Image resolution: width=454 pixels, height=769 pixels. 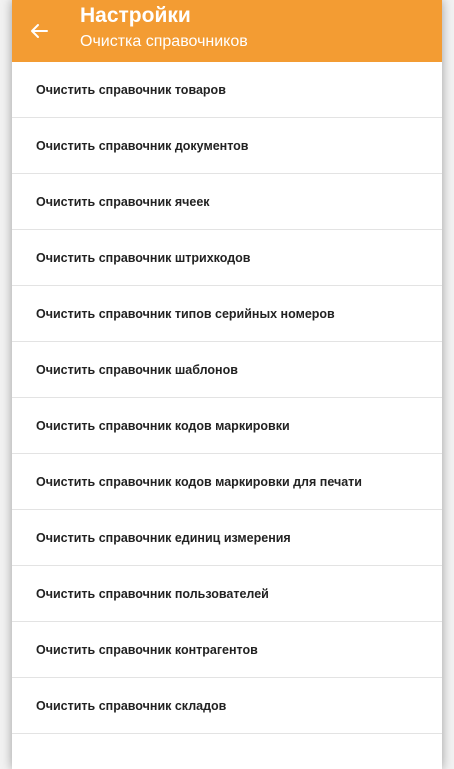 I want to click on app-bar: Настройки Очистка справочников, so click(x=227, y=31).